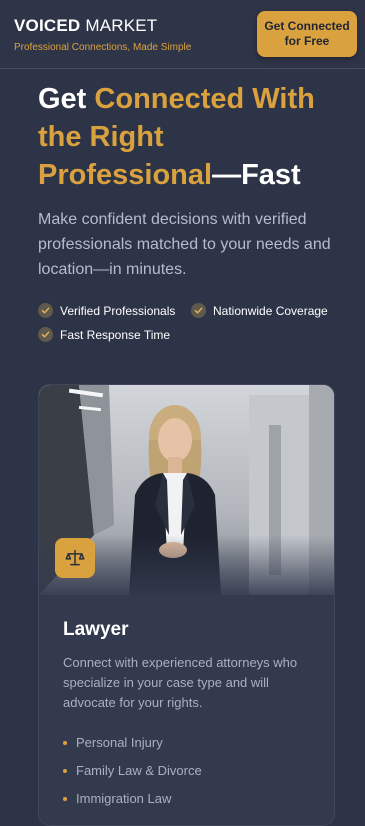 The width and height of the screenshot is (365, 826). Describe the element at coordinates (307, 26) in the screenshot. I see `cta-label-line1: Get Connected` at that location.